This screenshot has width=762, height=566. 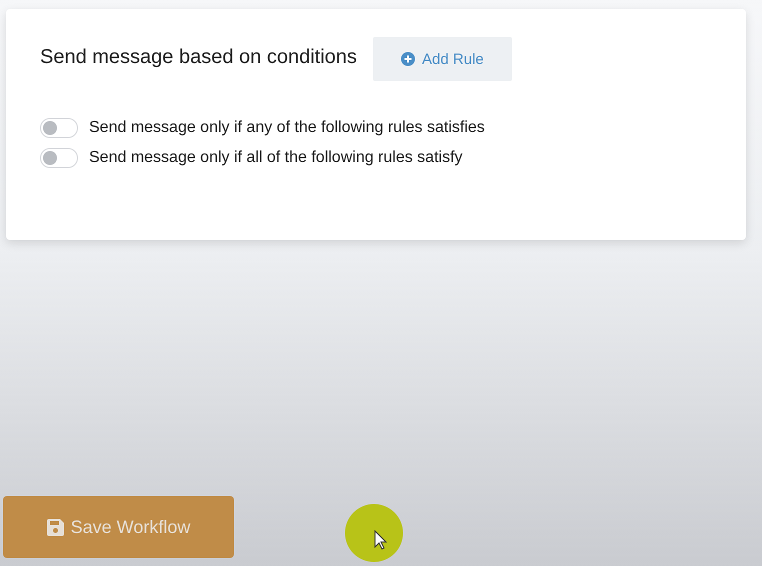 I want to click on add-rule-button: Add Rule, so click(x=442, y=59).